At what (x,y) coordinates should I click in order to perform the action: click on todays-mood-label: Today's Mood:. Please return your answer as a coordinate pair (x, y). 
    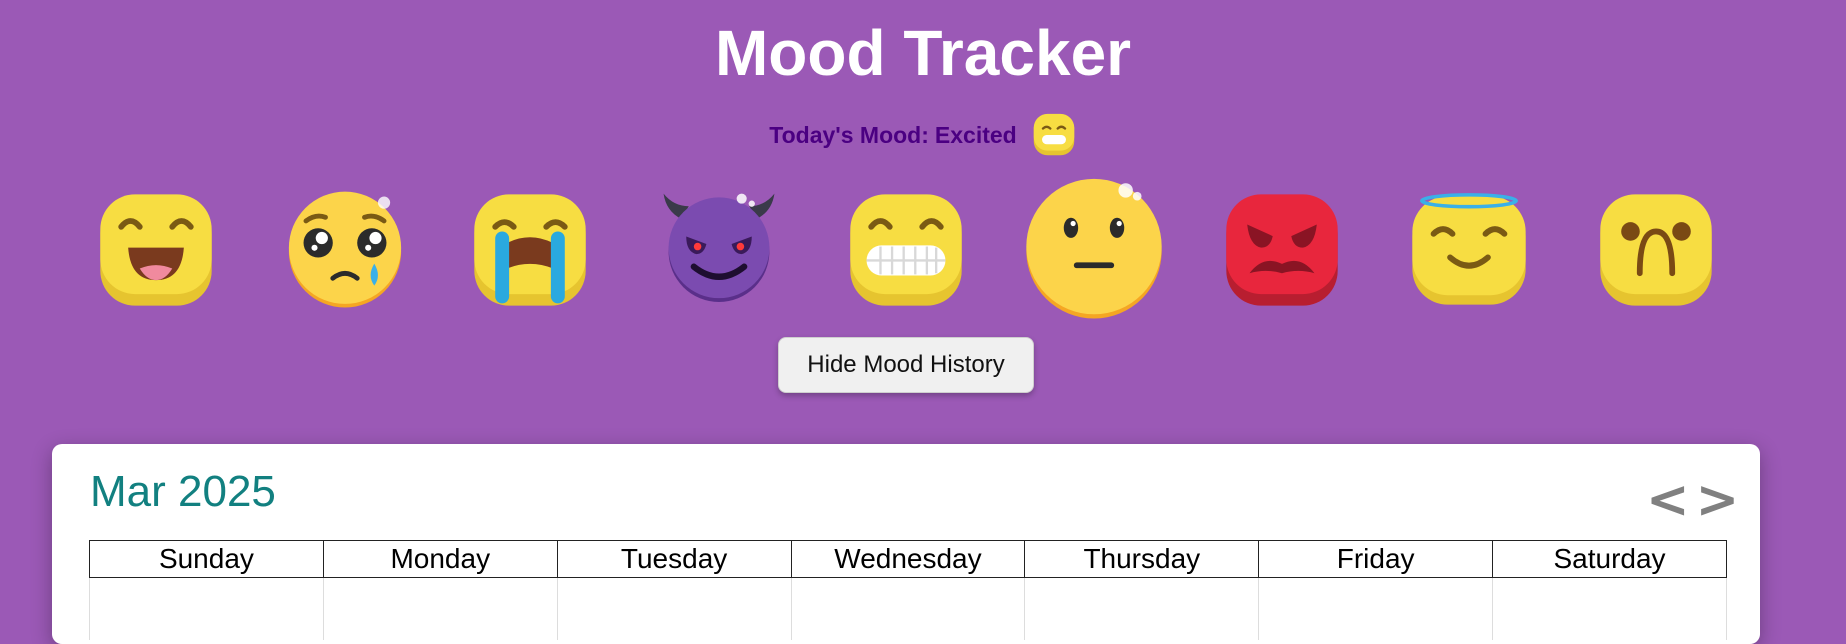
    Looking at the image, I should click on (849, 134).